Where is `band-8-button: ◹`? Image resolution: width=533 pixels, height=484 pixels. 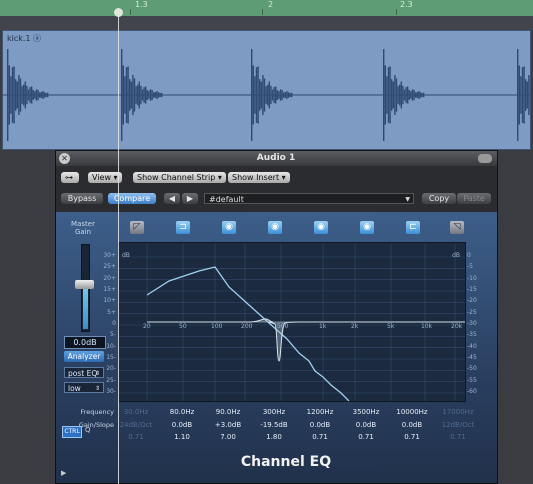
band-8-button: ◹ is located at coordinates (457, 227).